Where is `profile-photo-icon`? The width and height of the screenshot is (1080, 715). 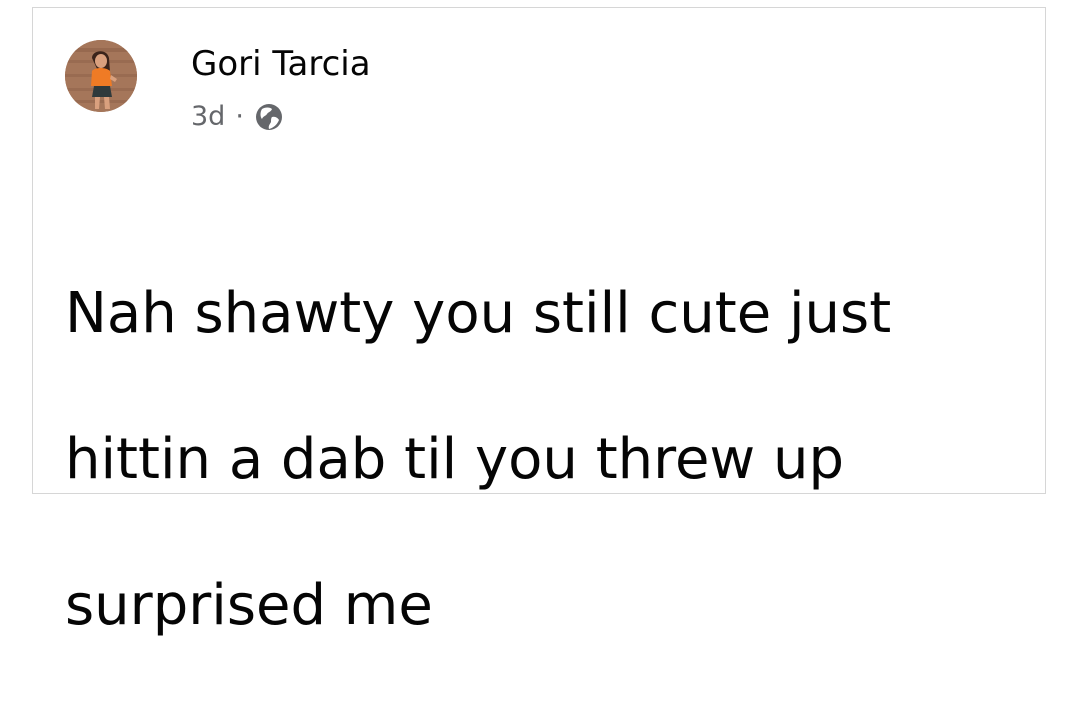
profile-photo-icon is located at coordinates (101, 76).